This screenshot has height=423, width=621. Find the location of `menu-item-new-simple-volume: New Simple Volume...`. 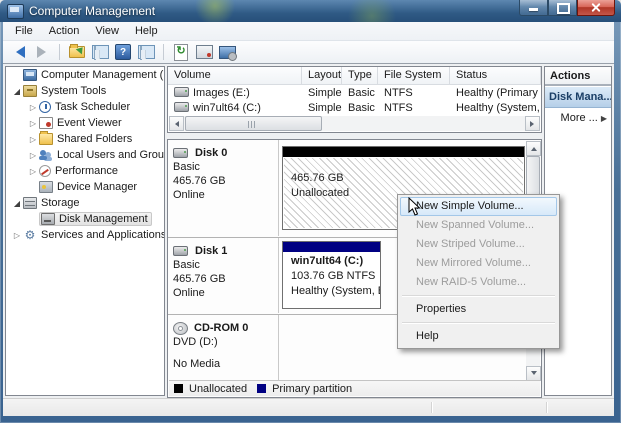

menu-item-new-simple-volume: New Simple Volume... is located at coordinates (478, 206).